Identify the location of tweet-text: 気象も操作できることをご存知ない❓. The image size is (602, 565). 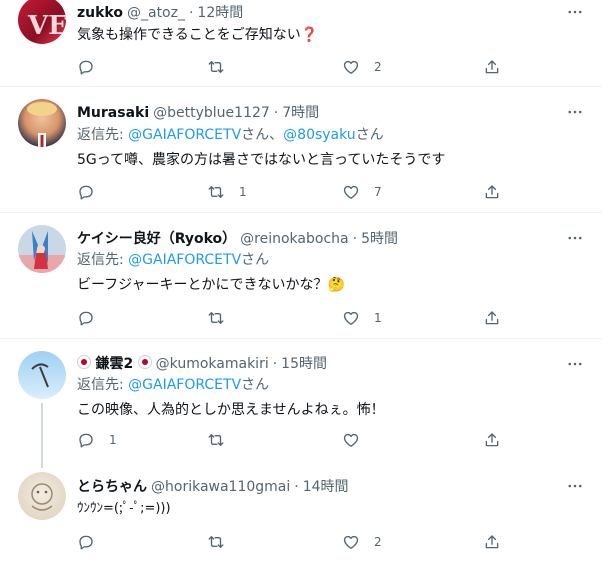
(197, 35).